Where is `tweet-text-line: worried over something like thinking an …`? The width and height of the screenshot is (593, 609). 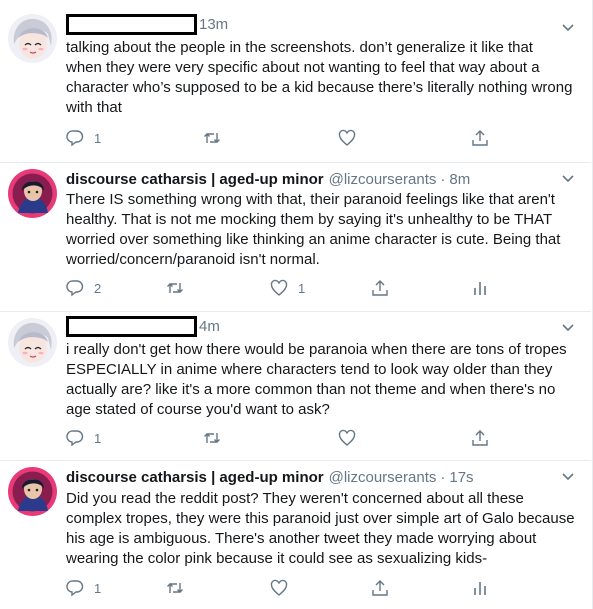 tweet-text-line: worried over something like thinking an … is located at coordinates (313, 239).